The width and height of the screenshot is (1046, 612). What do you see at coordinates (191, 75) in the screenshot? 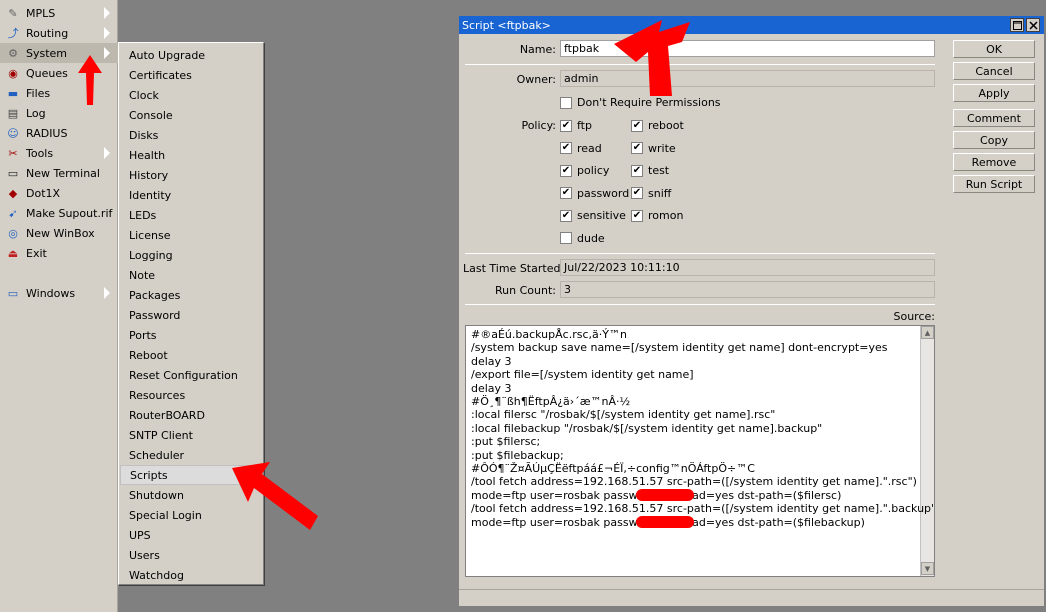
I see `submenu-item-certificates: Certificates` at bounding box center [191, 75].